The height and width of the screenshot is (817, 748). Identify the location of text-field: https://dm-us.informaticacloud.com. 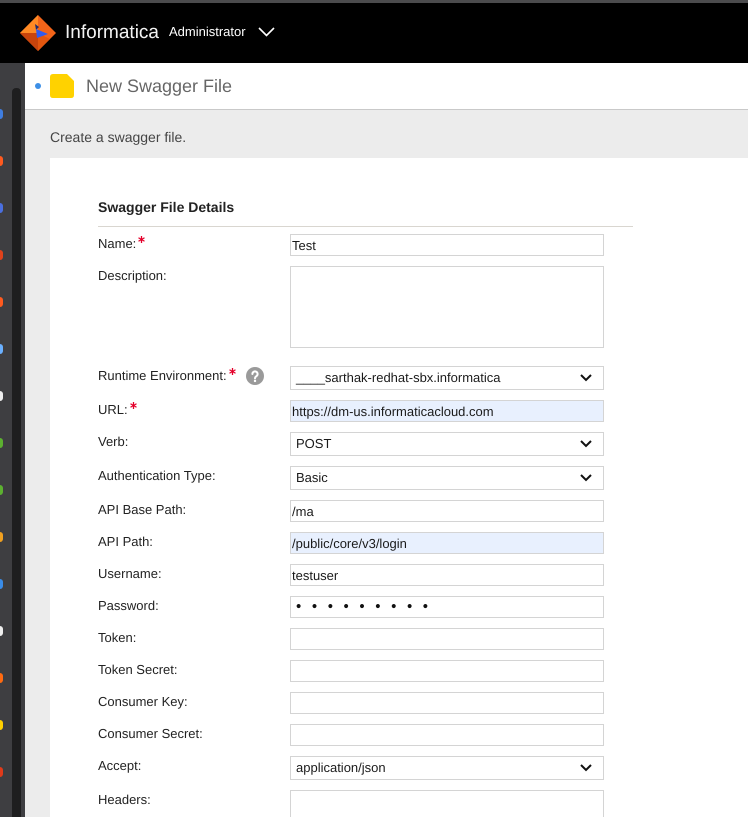
(447, 411).